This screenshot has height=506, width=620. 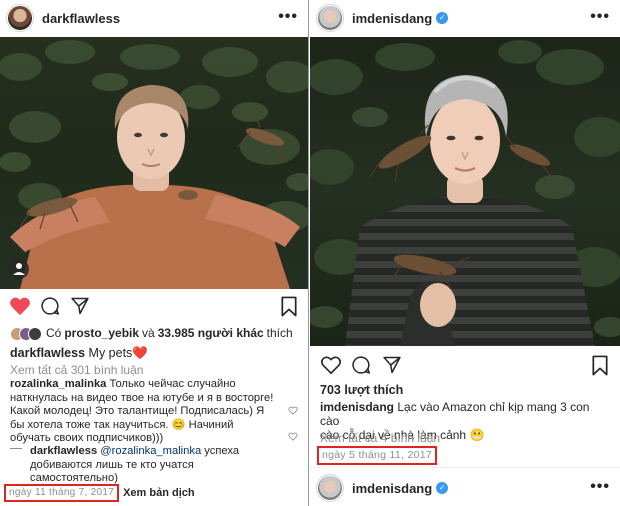 I want to click on post-header: imdenisdang ✓ •••, so click(x=465, y=18).